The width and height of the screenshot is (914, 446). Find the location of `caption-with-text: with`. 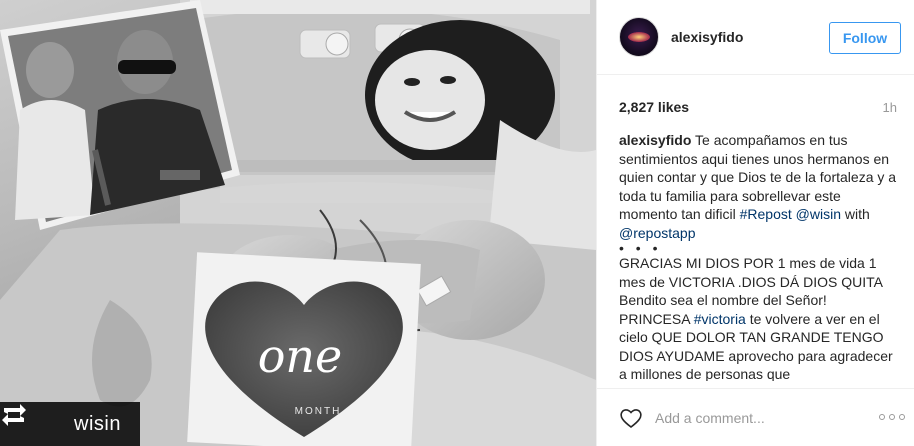

caption-with-text: with is located at coordinates (855, 214).